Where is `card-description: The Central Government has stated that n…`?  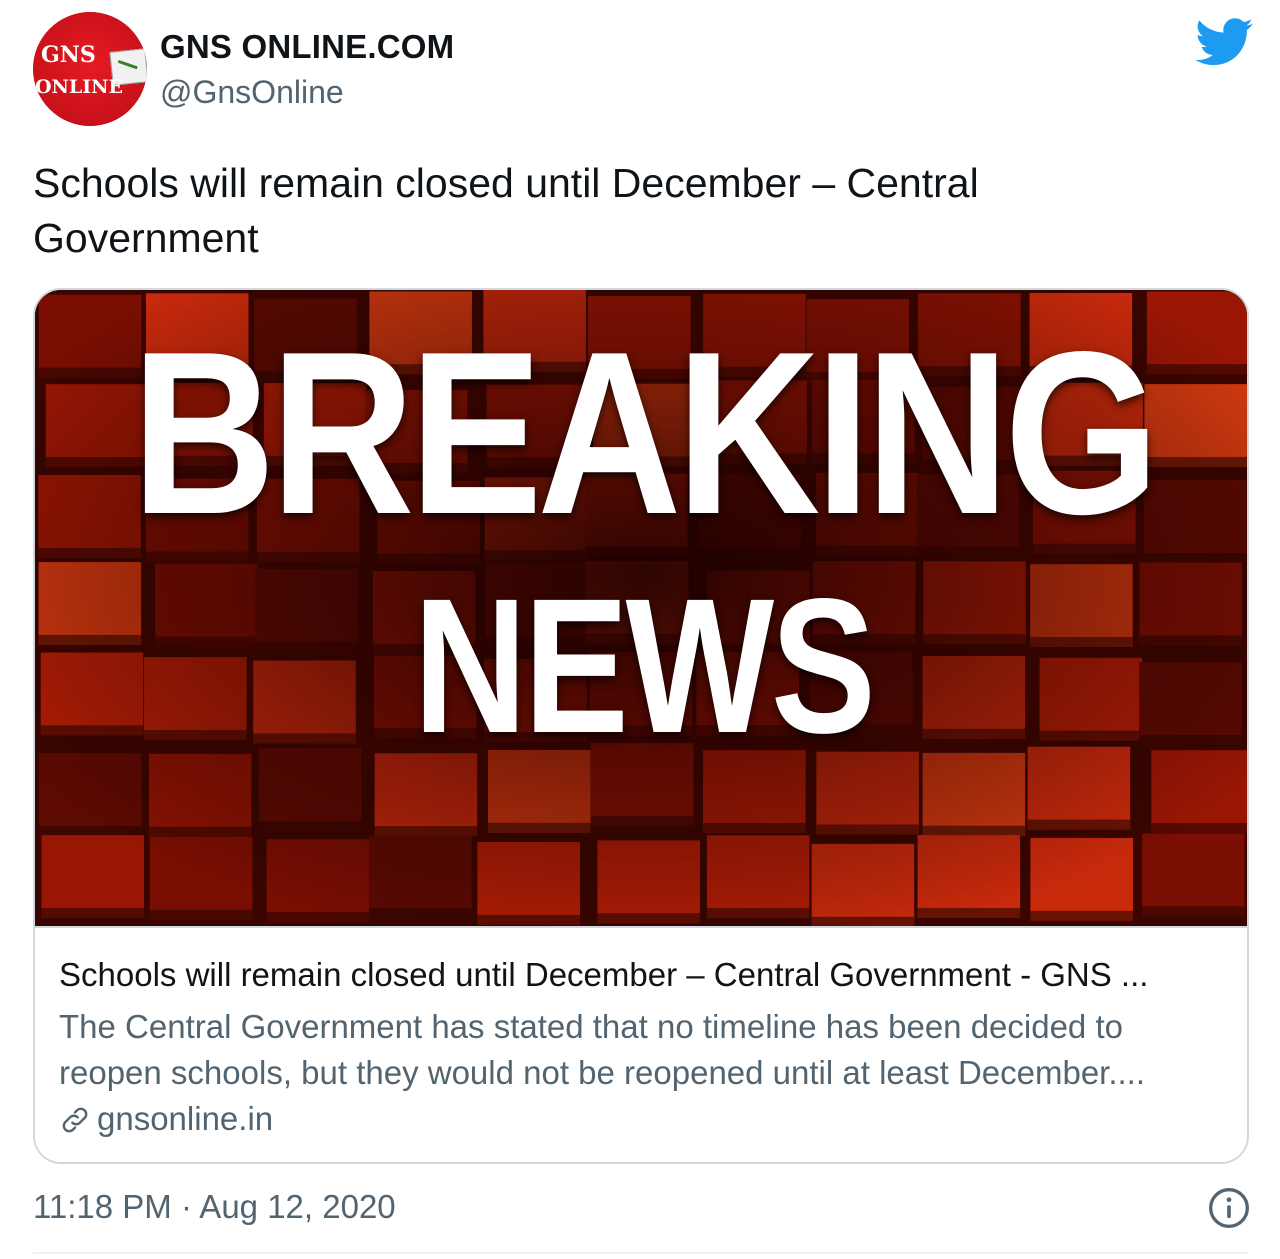 card-description: The Central Government has stated that n… is located at coordinates (602, 1049).